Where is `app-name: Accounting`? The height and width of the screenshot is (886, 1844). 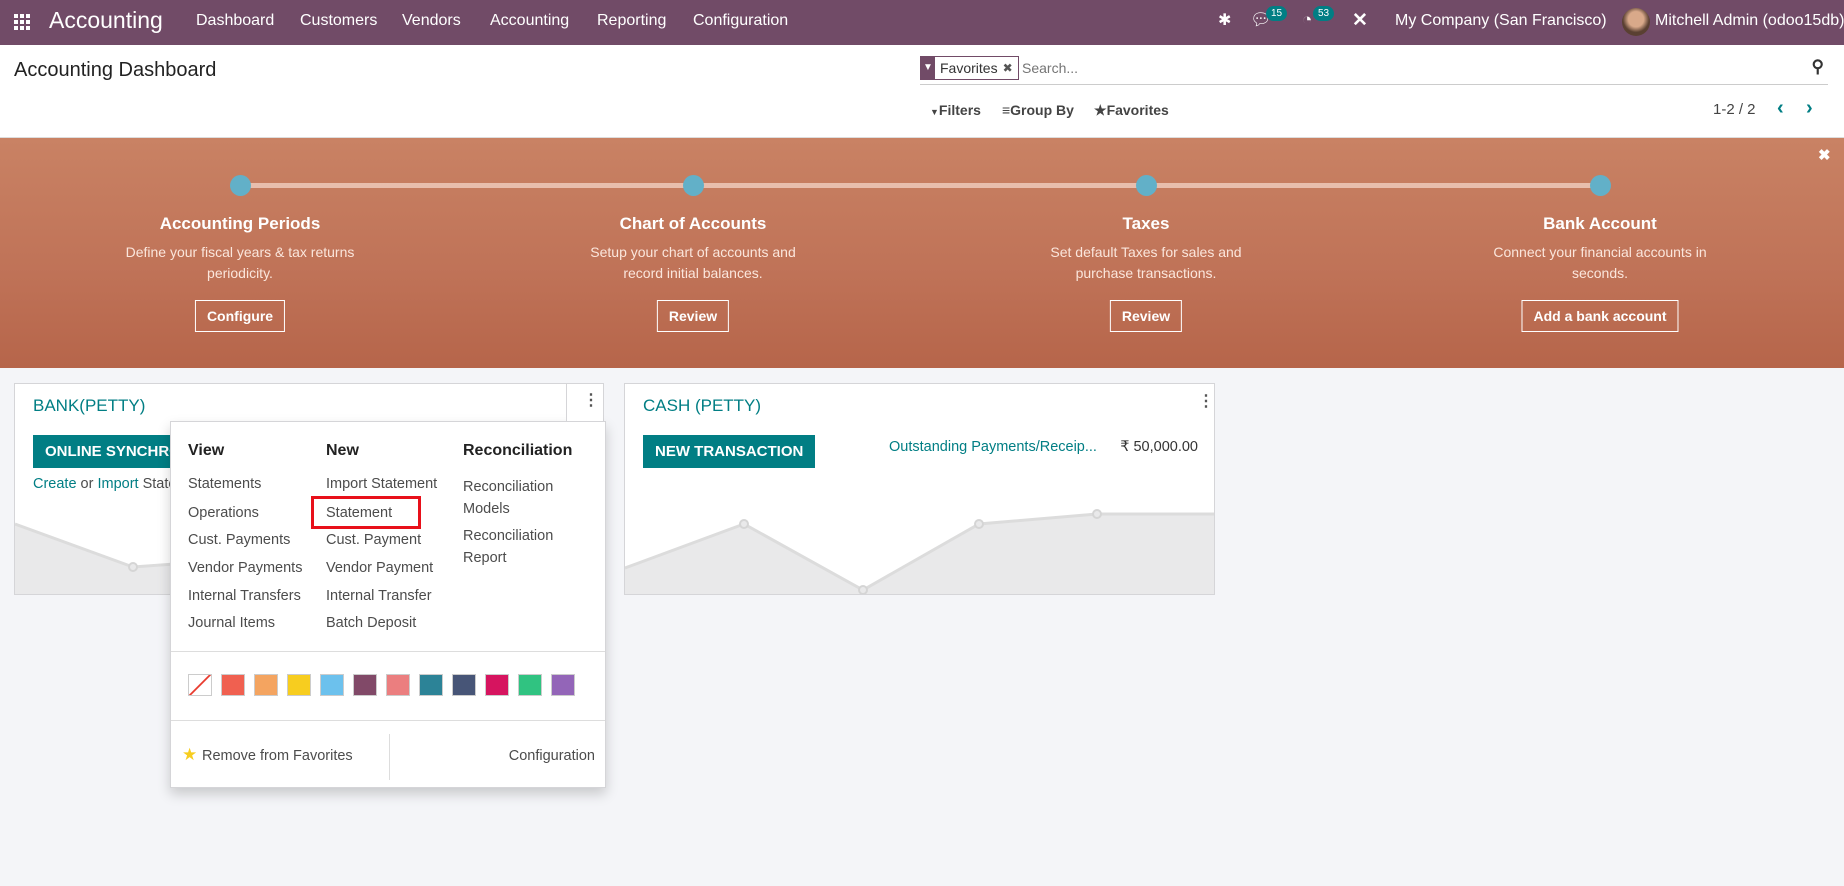 app-name: Accounting is located at coordinates (106, 20).